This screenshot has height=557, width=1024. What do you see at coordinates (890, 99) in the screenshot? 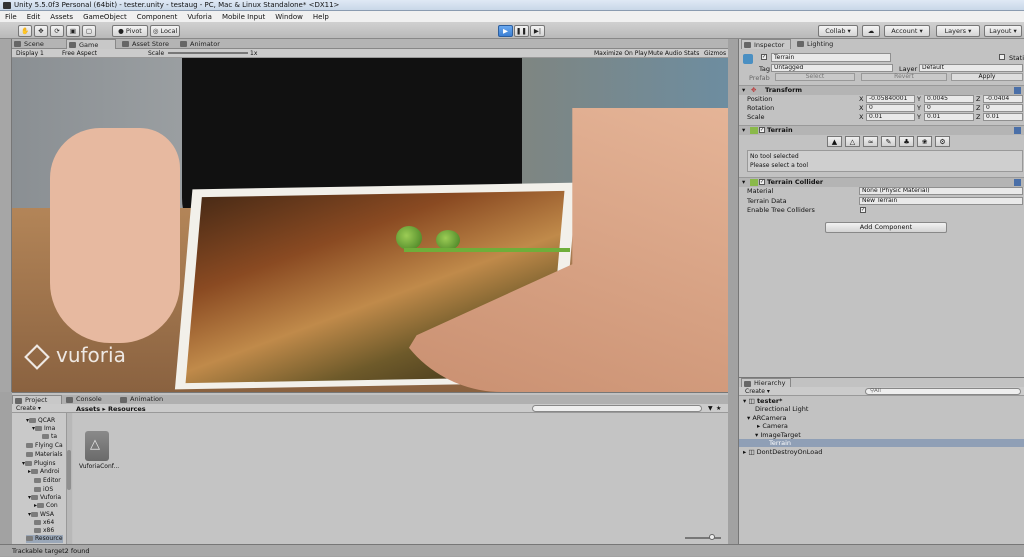
I see `position-x-field: -0.05840001` at bounding box center [890, 99].